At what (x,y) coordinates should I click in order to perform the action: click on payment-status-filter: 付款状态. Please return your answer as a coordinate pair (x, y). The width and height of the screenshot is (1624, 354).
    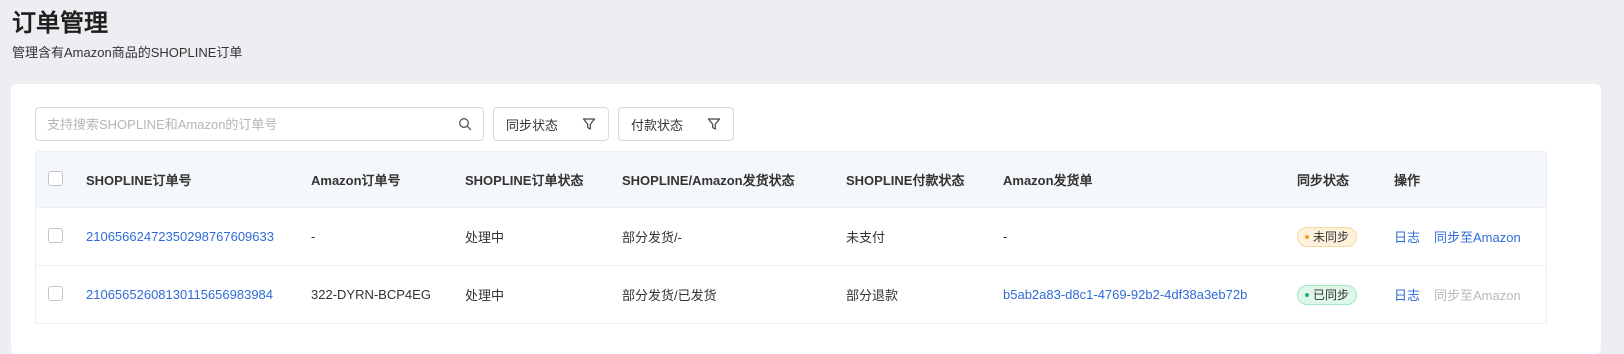
    Looking at the image, I should click on (676, 124).